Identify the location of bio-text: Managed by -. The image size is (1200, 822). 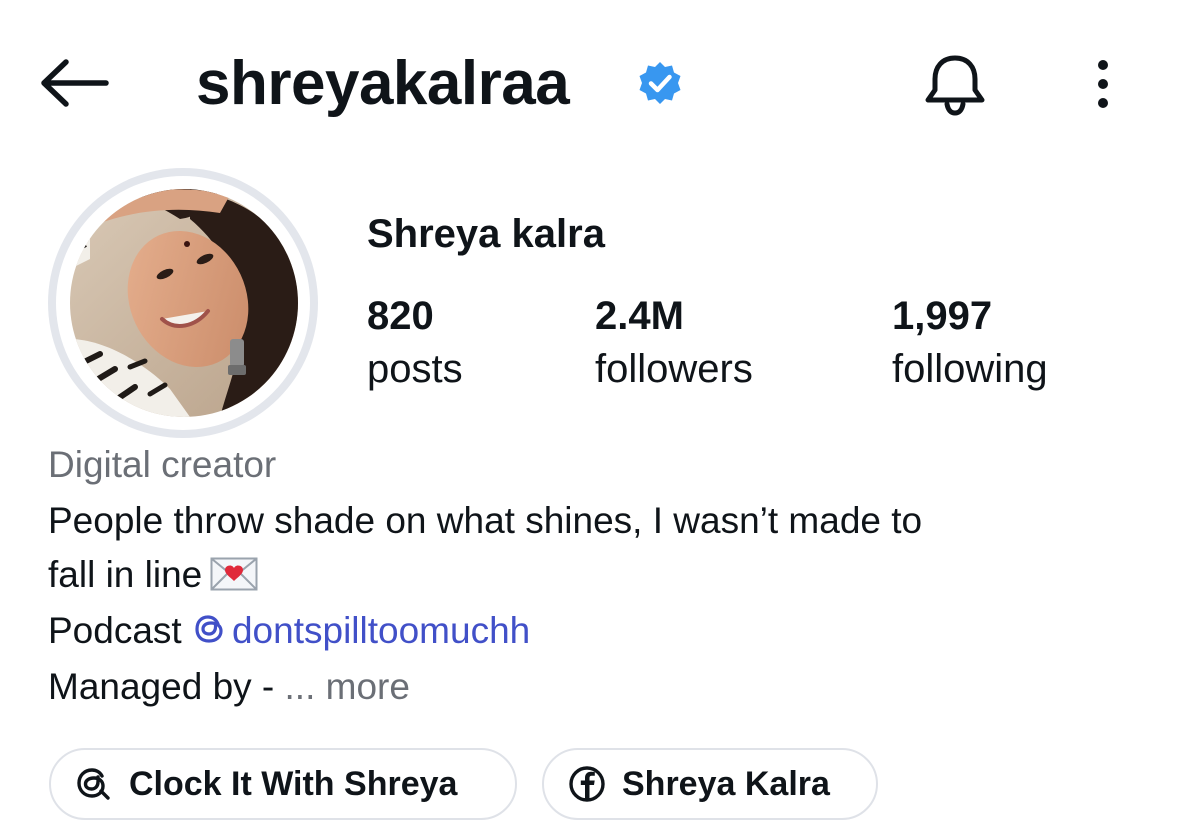
(166, 686).